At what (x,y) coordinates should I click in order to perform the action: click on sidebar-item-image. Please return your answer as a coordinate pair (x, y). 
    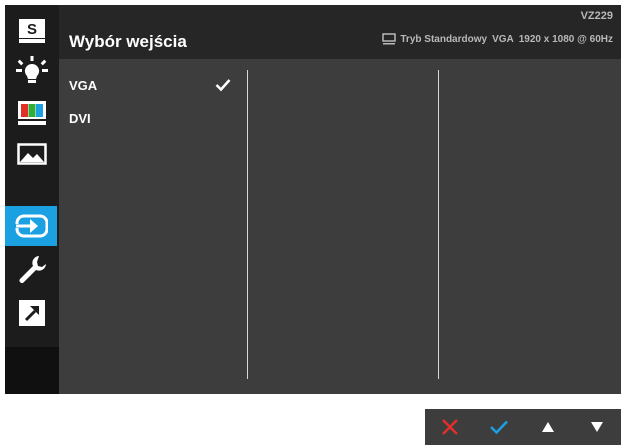
    Looking at the image, I should click on (32, 155).